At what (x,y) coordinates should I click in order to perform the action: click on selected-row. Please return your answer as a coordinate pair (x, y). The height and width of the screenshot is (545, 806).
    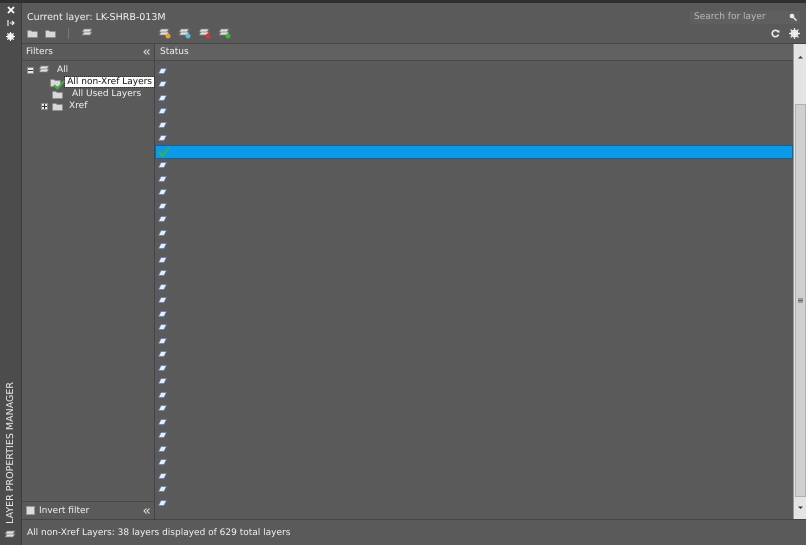
    Looking at the image, I should click on (474, 151).